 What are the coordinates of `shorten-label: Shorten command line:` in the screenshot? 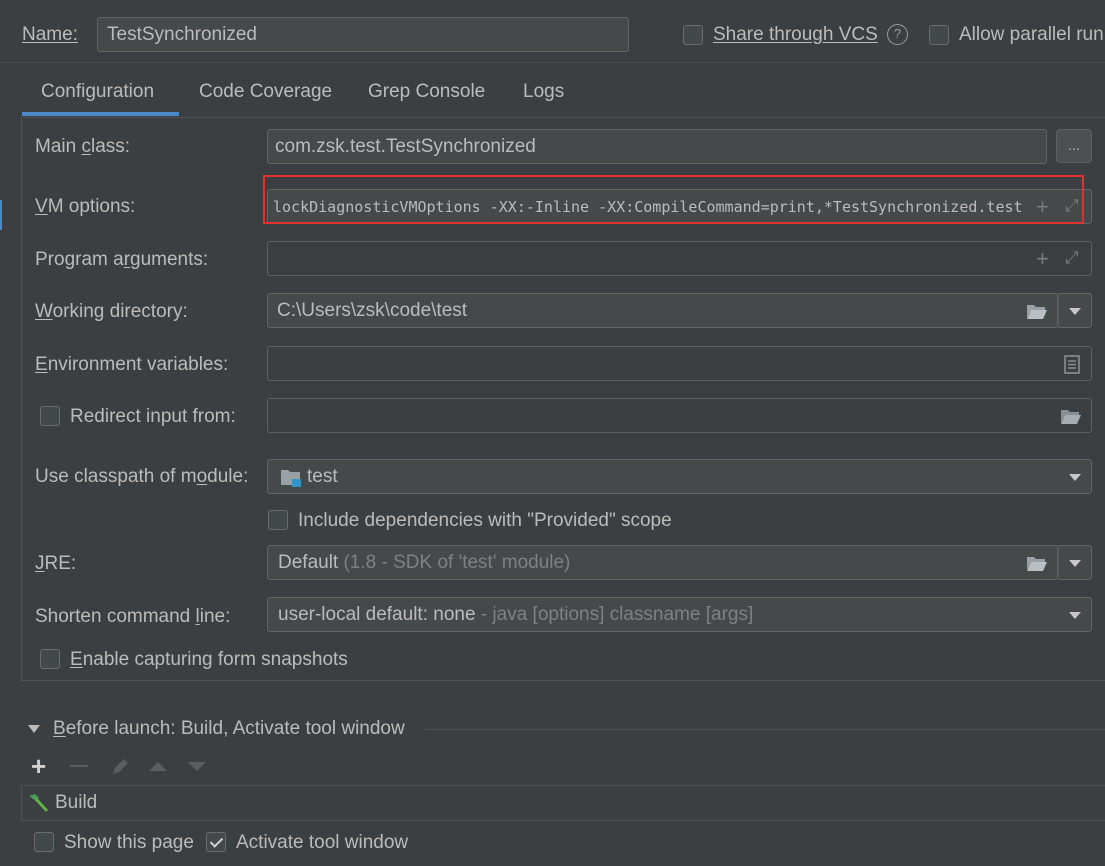 It's located at (133, 616).